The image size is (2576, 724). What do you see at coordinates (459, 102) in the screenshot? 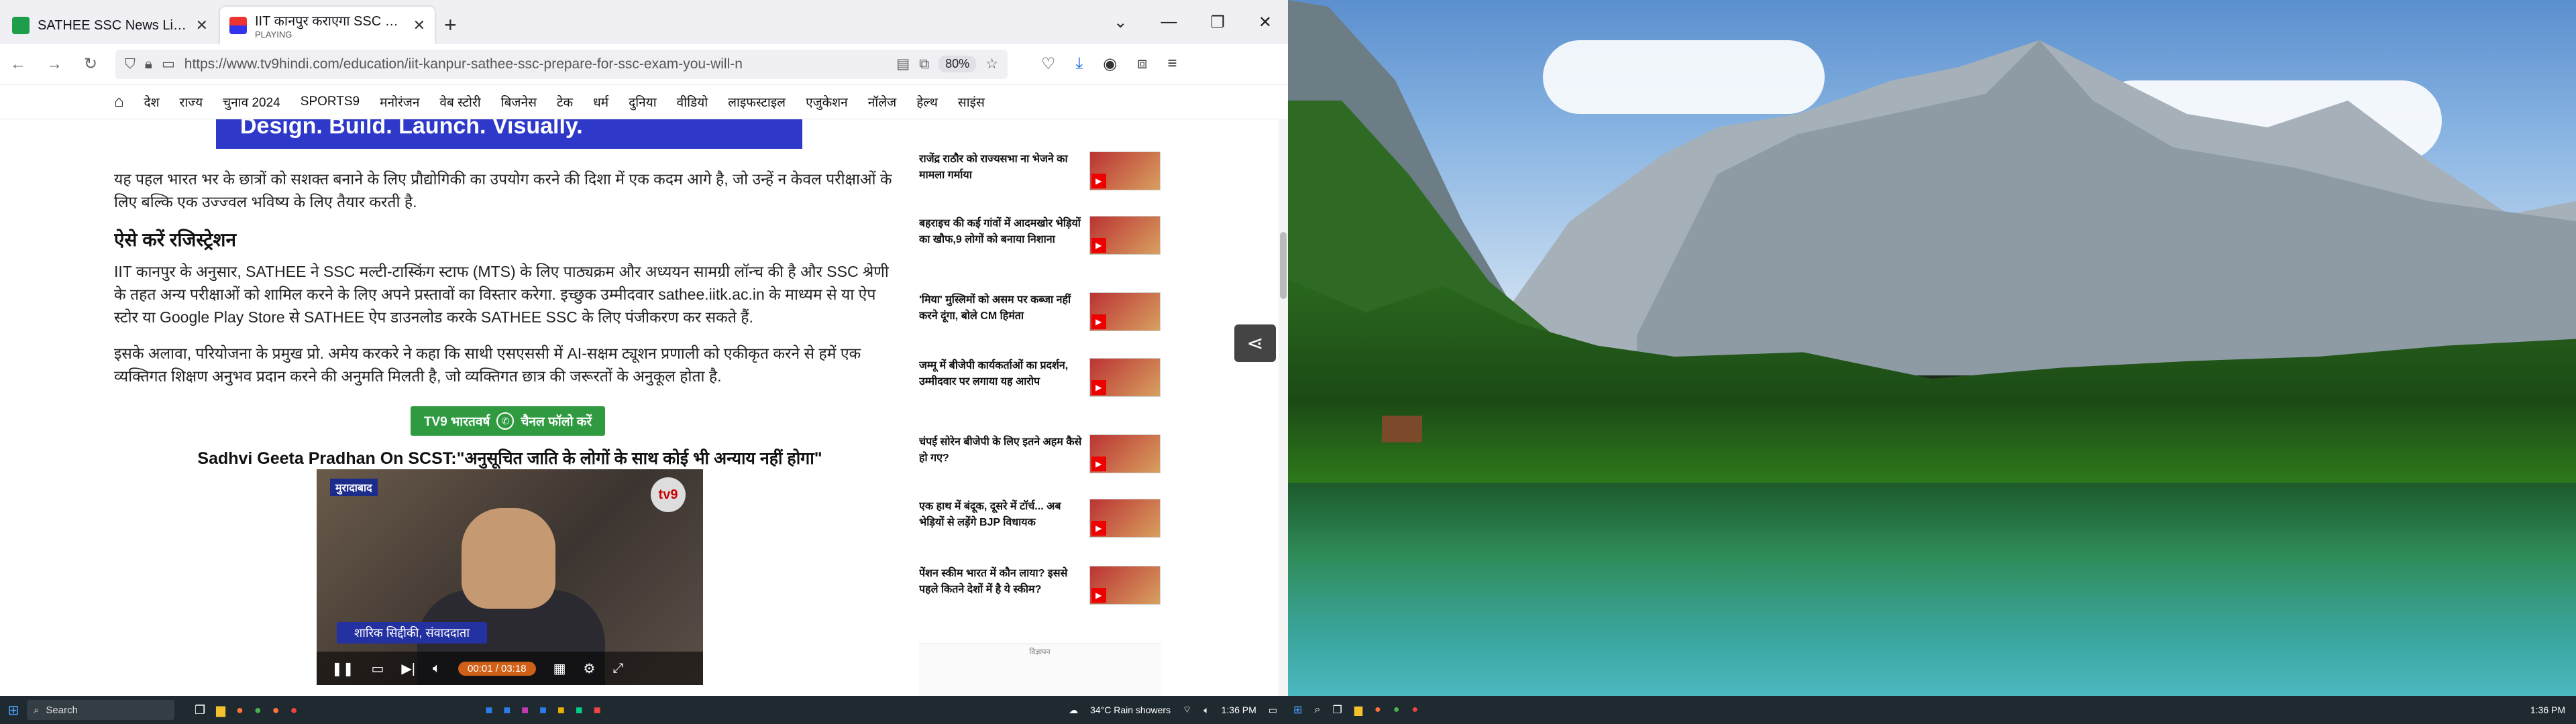
I see `nav-item: वेब स्टोरी` at bounding box center [459, 102].